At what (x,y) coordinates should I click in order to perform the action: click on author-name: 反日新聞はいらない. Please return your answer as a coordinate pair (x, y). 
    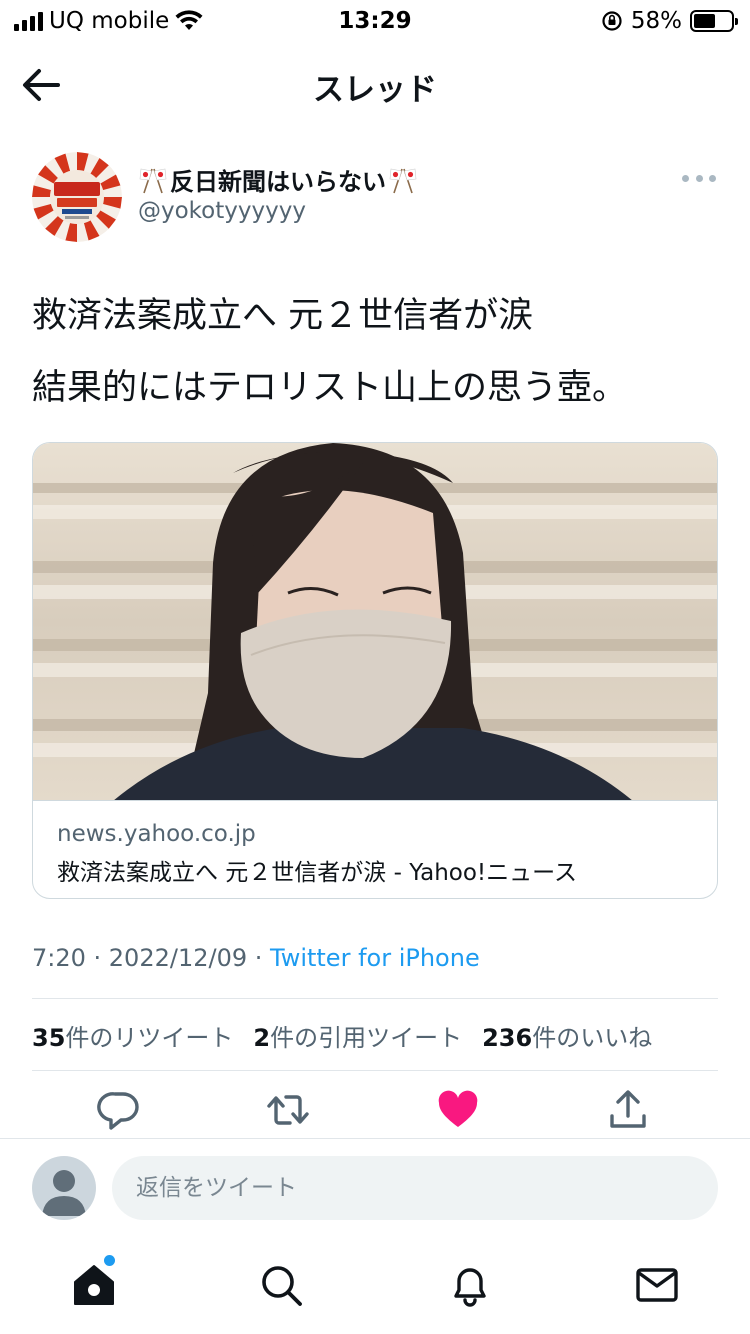
    Looking at the image, I should click on (278, 182).